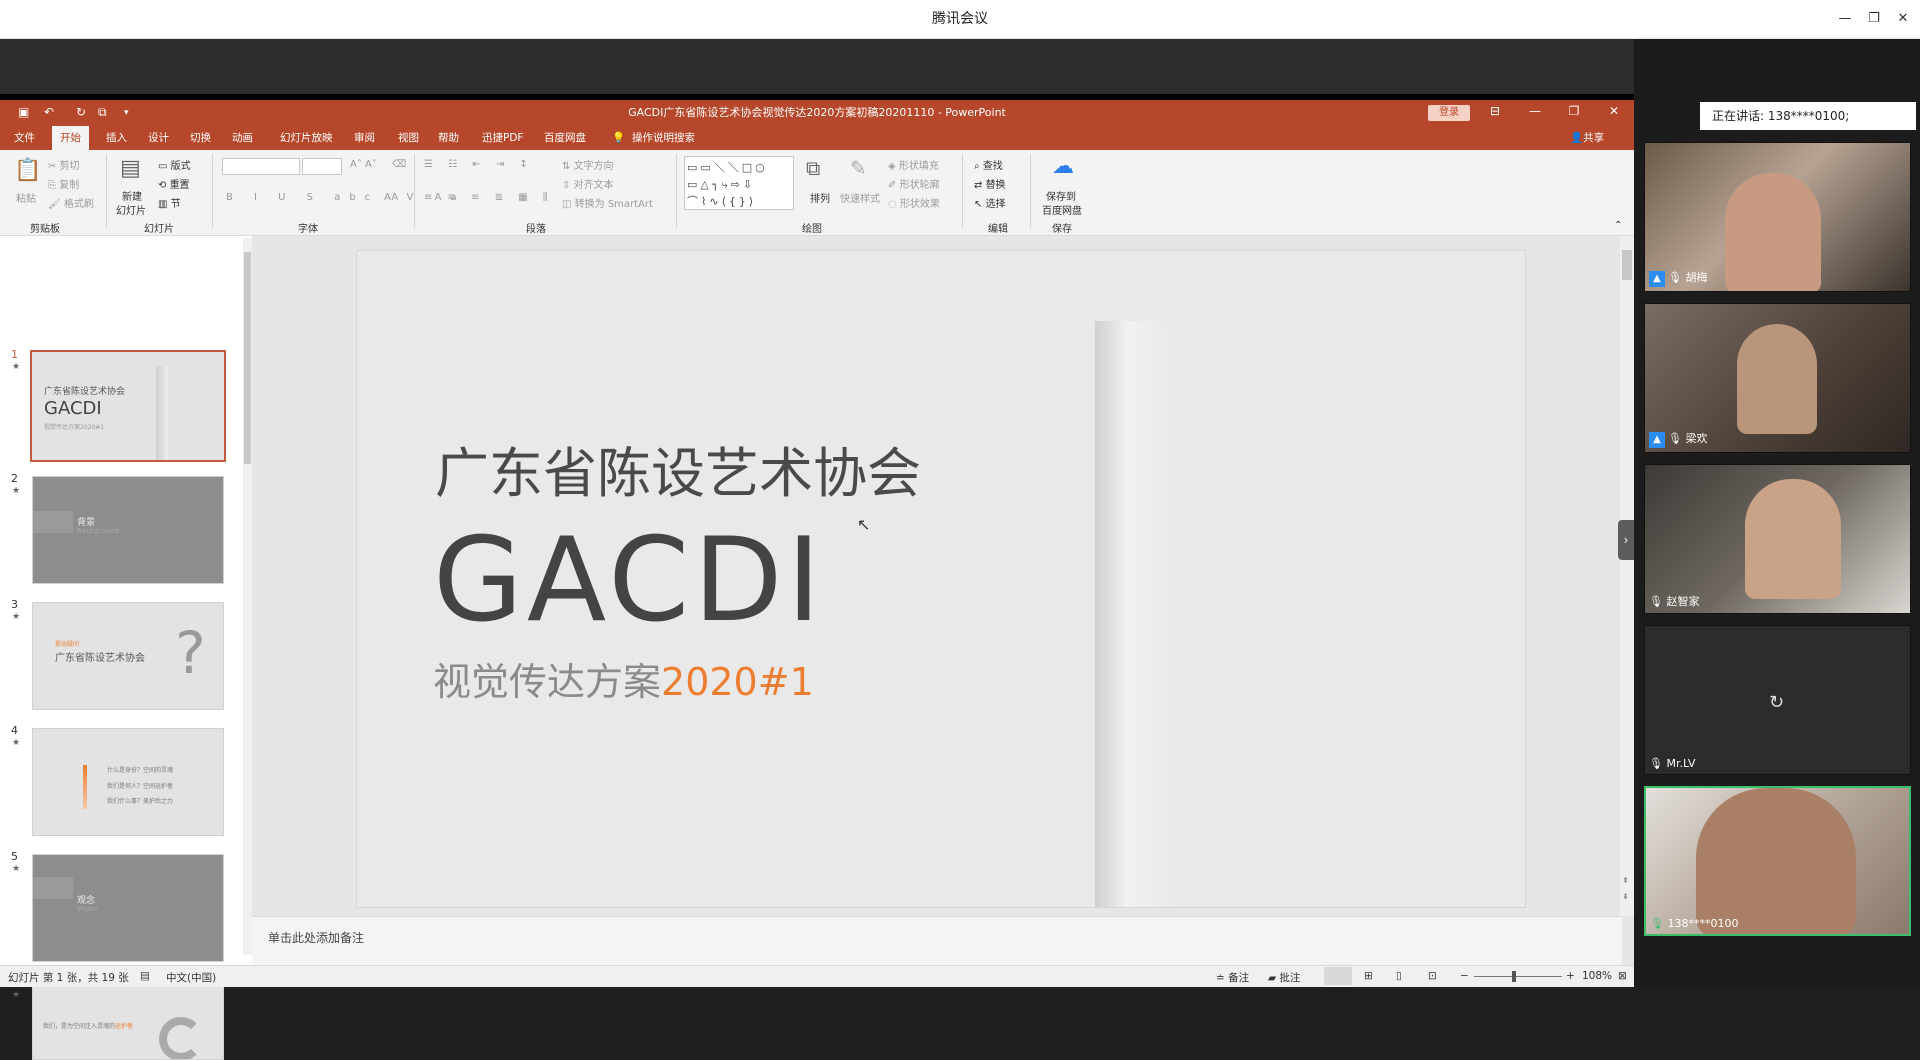  What do you see at coordinates (1874, 19) in the screenshot?
I see `restore-button: ❐` at bounding box center [1874, 19].